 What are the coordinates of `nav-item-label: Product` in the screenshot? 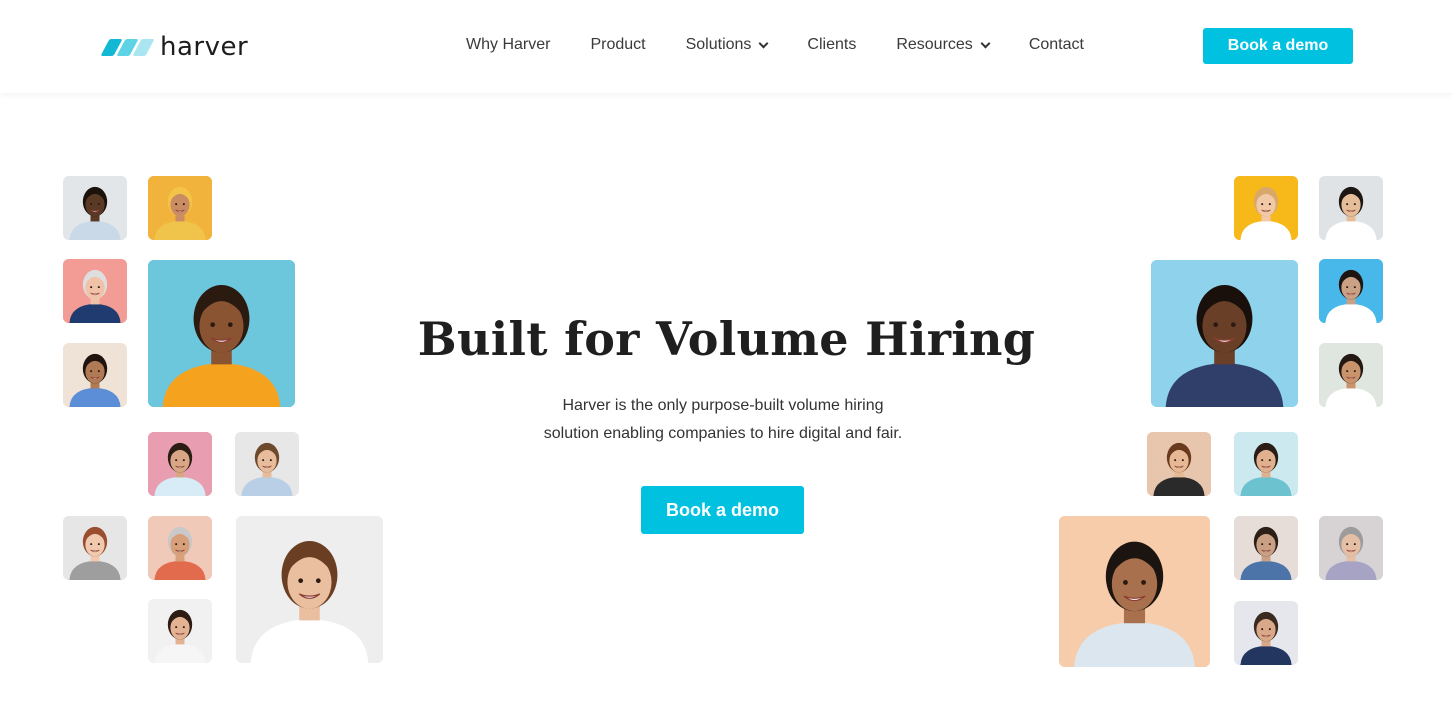 It's located at (618, 44).